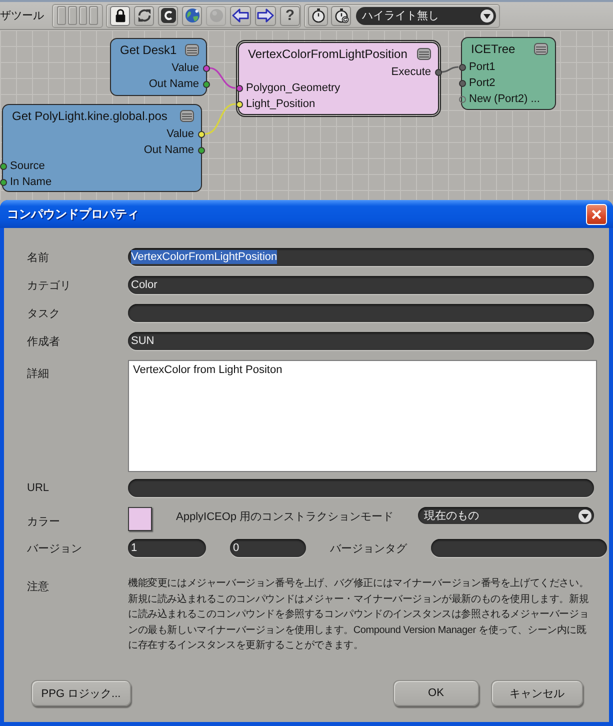 This screenshot has width=613, height=726. I want to click on graph-node: Get PolyLight.kine.global.pos Value Out Name Source In Name, so click(102, 148).